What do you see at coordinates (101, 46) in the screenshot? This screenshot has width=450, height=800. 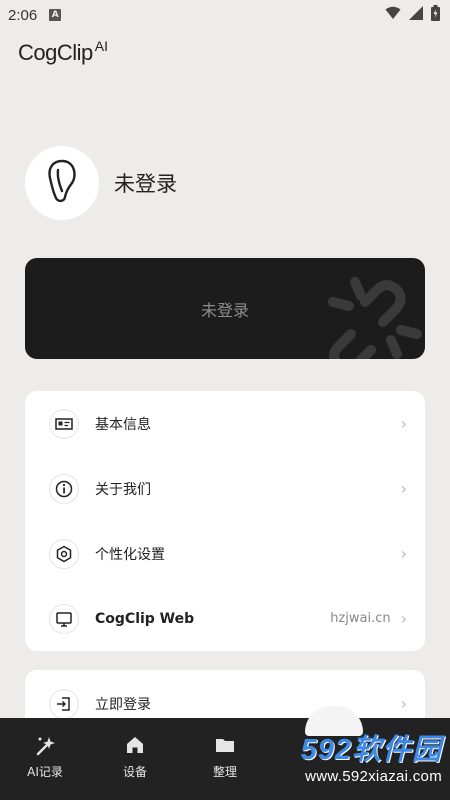 I see `logo-sup: AI` at bounding box center [101, 46].